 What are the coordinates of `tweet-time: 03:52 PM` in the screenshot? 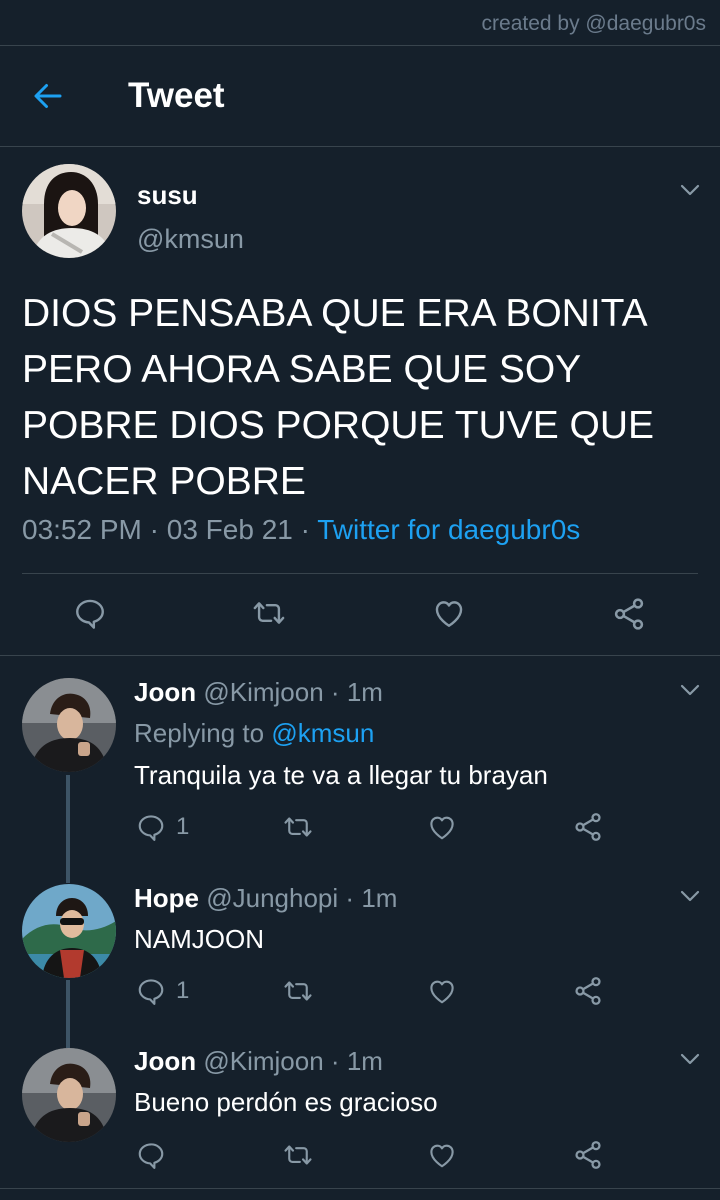 It's located at (82, 529).